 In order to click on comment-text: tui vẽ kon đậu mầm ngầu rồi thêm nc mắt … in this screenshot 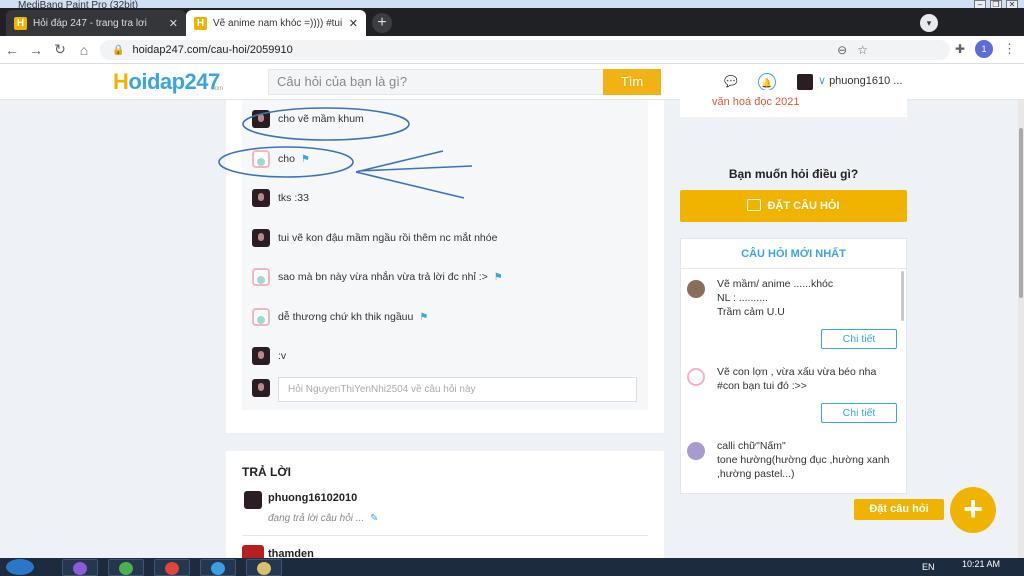, I will do `click(388, 238)`.